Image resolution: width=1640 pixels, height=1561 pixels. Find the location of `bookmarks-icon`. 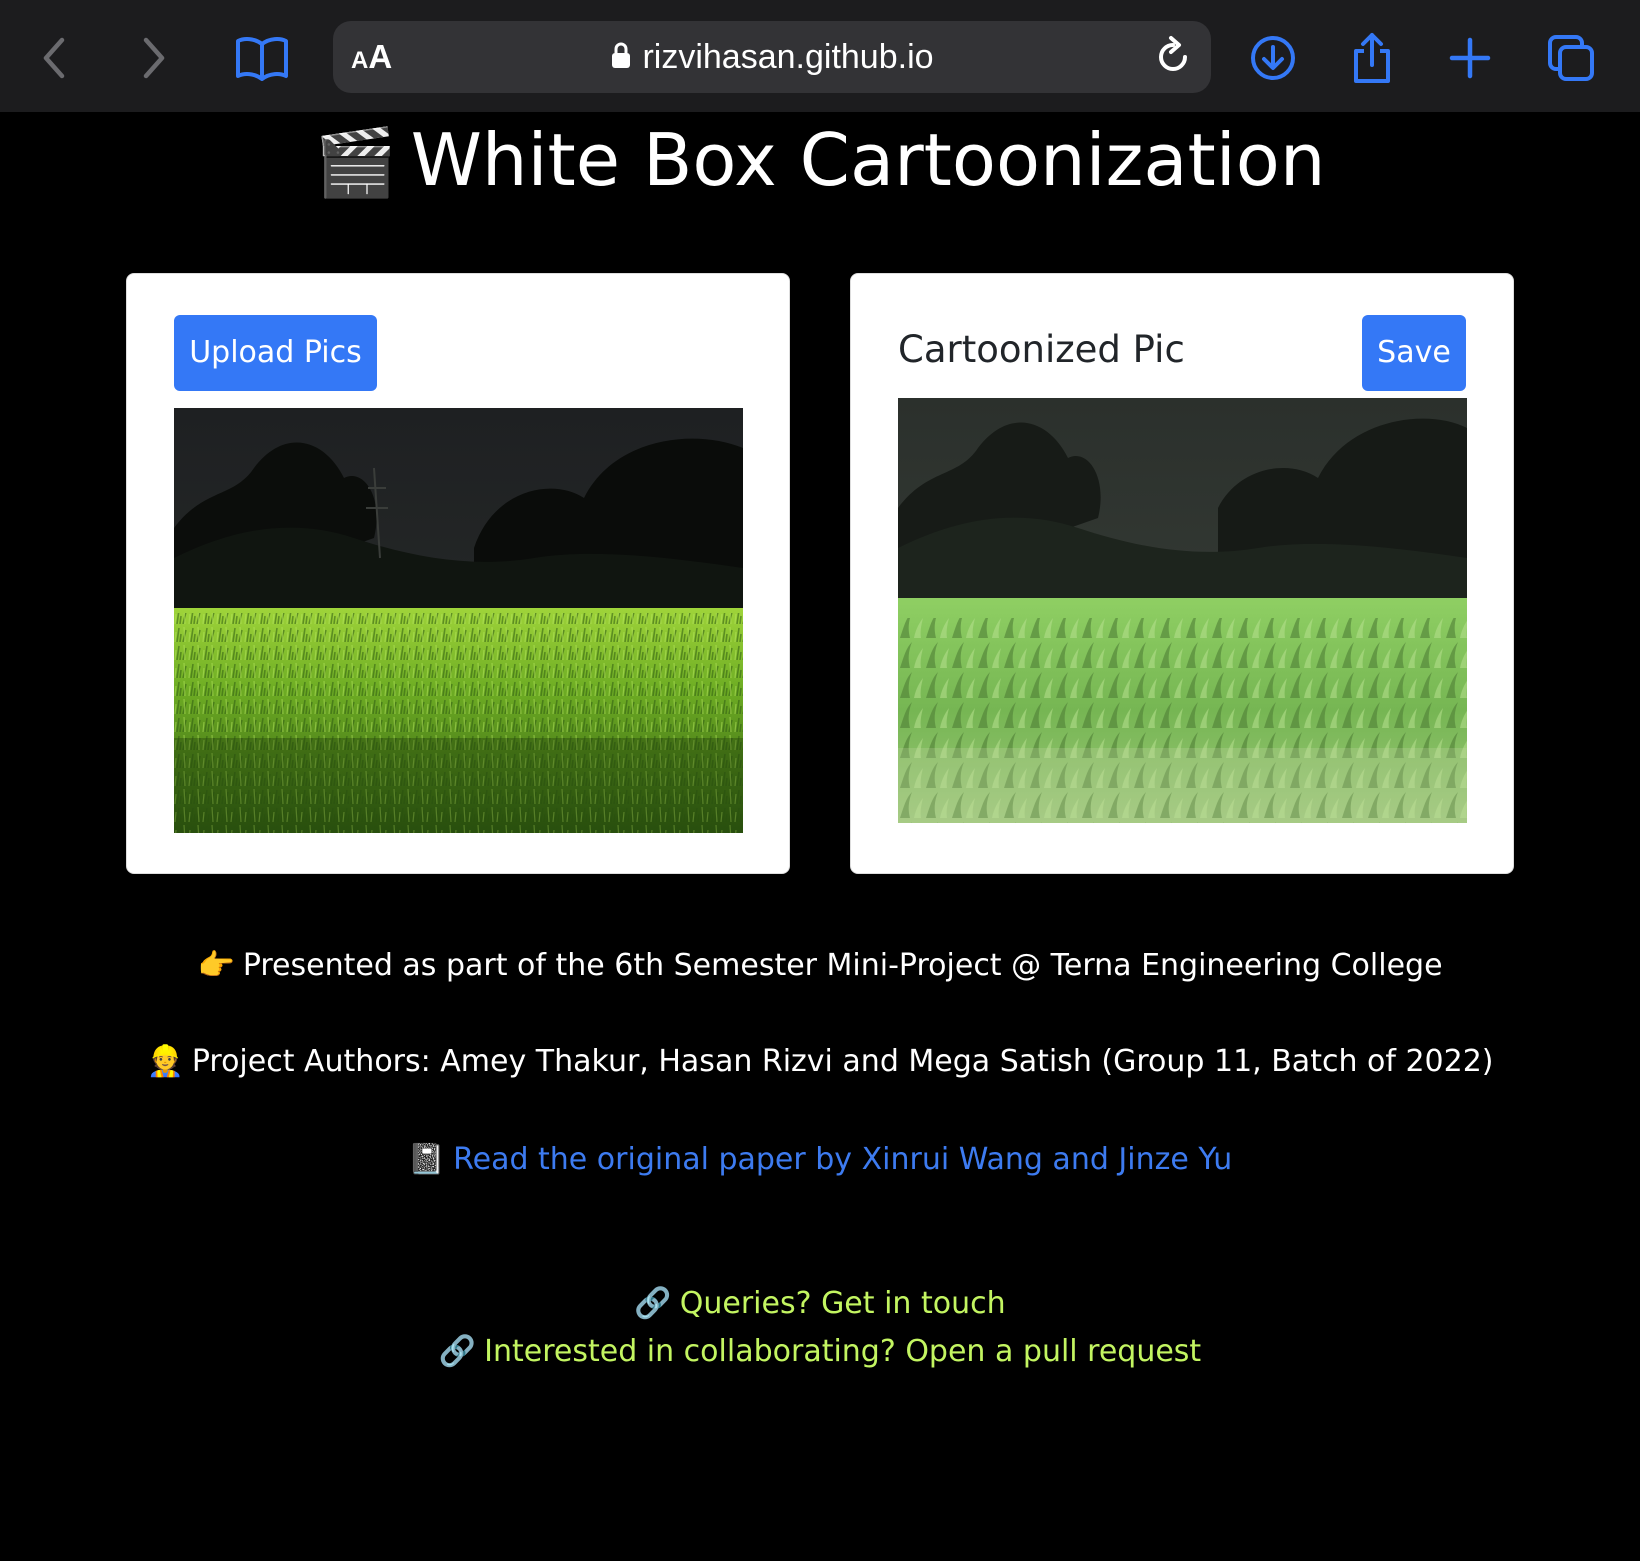

bookmarks-icon is located at coordinates (262, 58).